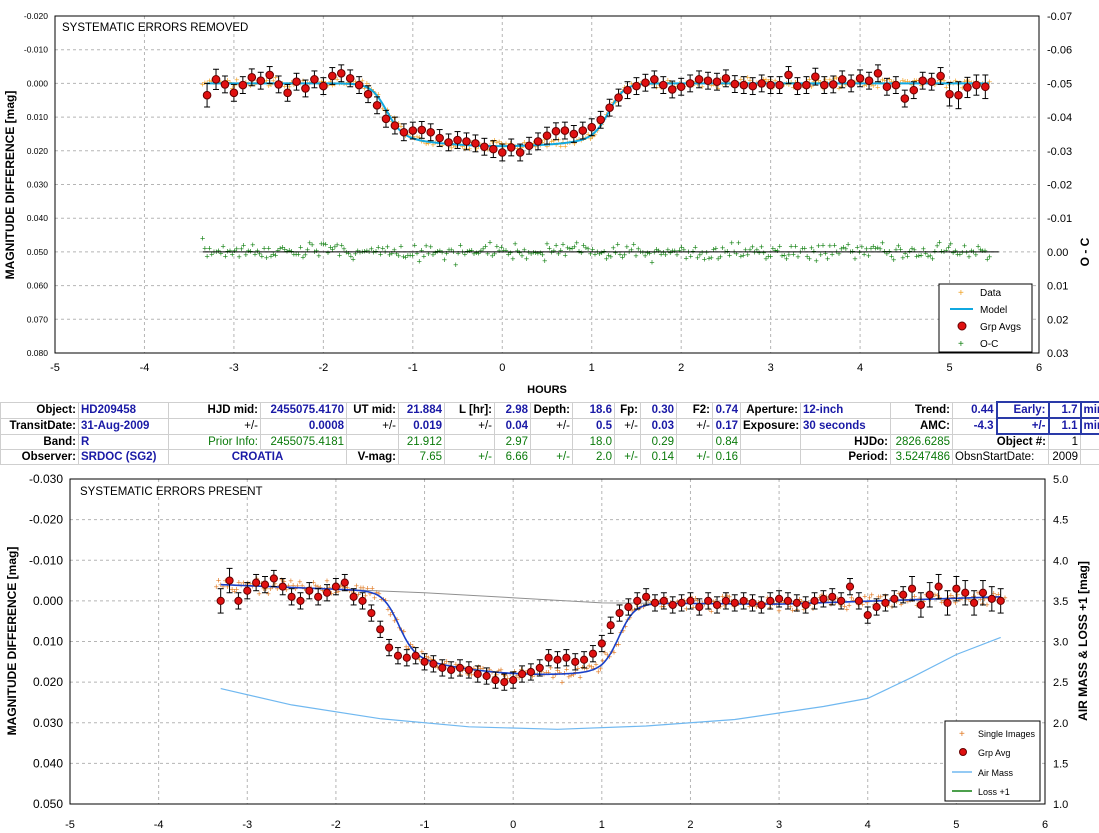  Describe the element at coordinates (512, 410) in the screenshot. I see `l-value: 2.98` at that location.